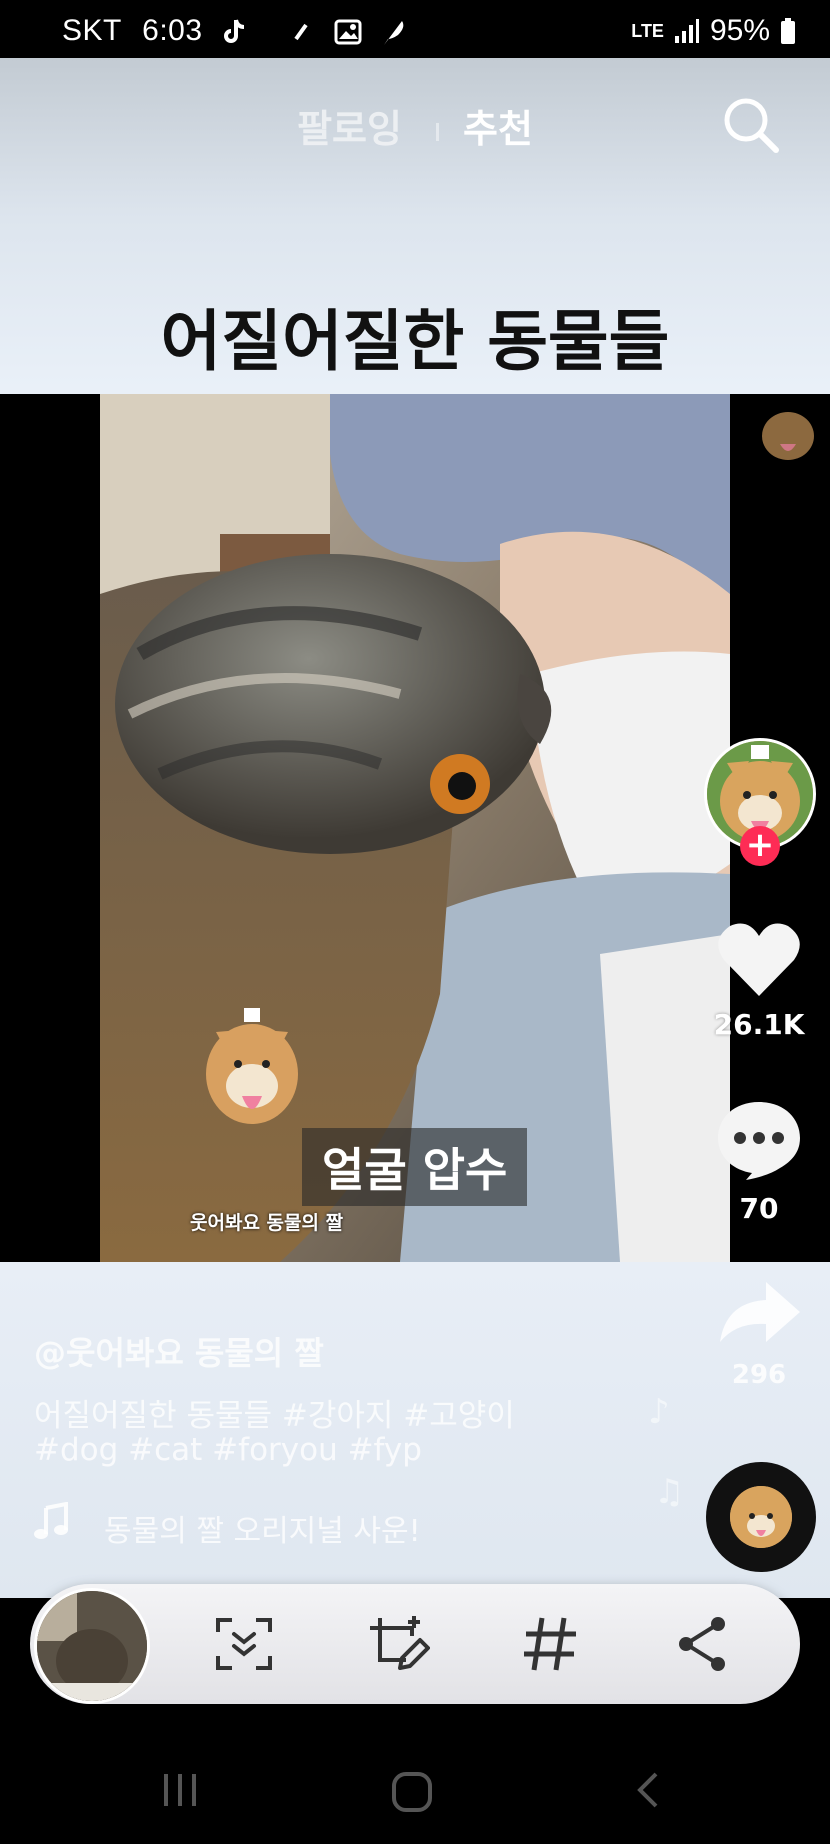 This screenshot has height=1844, width=830. Describe the element at coordinates (398, 1644) in the screenshot. I see `crop-edit-icon` at that location.